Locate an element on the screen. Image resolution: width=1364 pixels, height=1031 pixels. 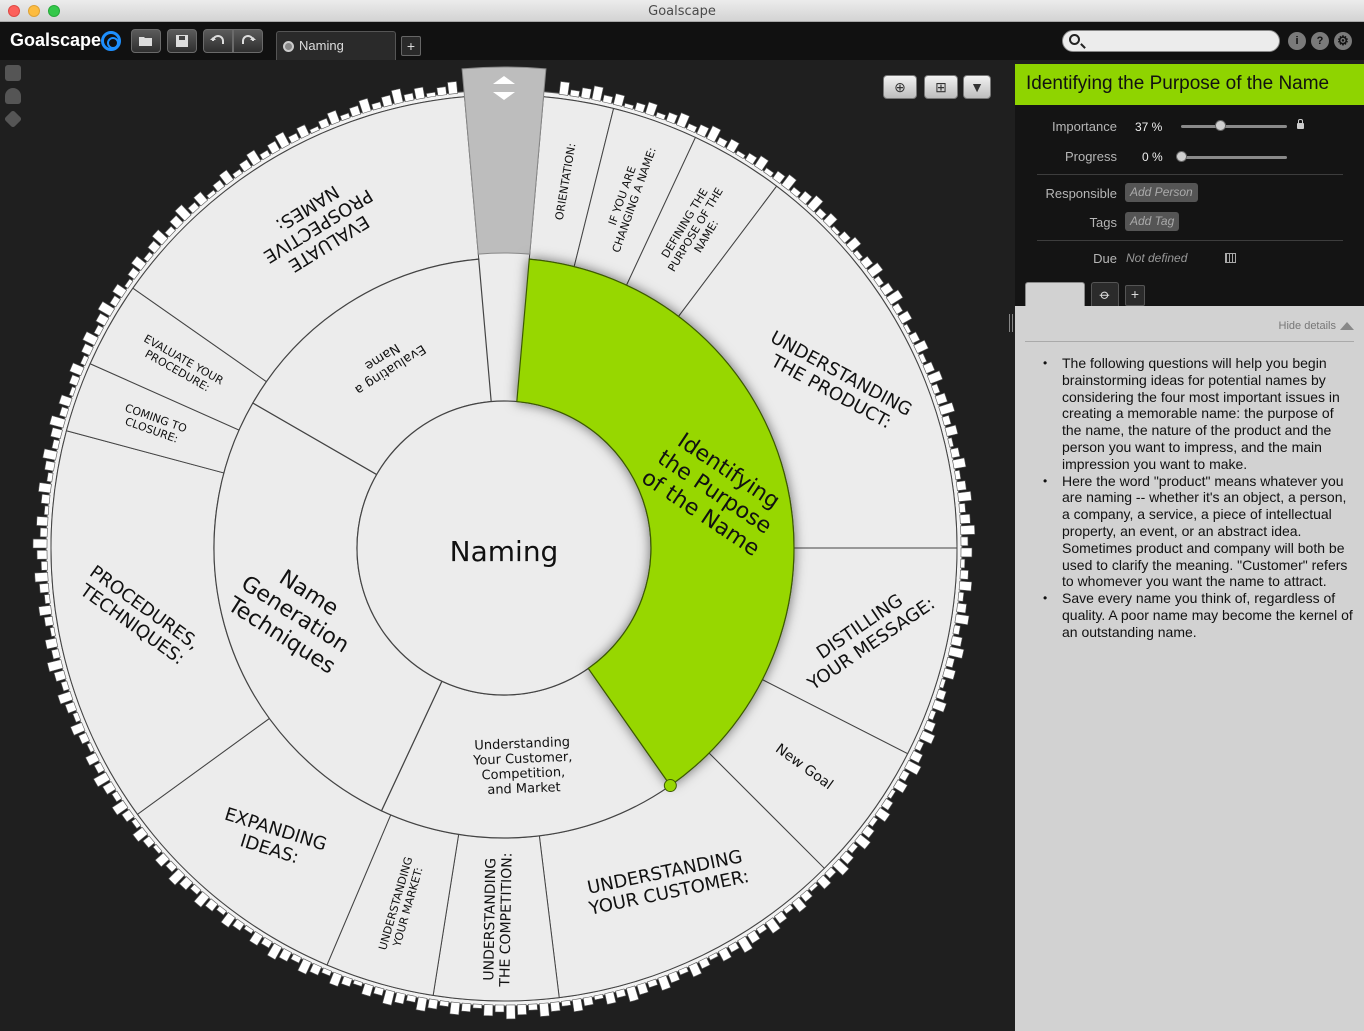
center-goal-label: Naming is located at coordinates (504, 551).